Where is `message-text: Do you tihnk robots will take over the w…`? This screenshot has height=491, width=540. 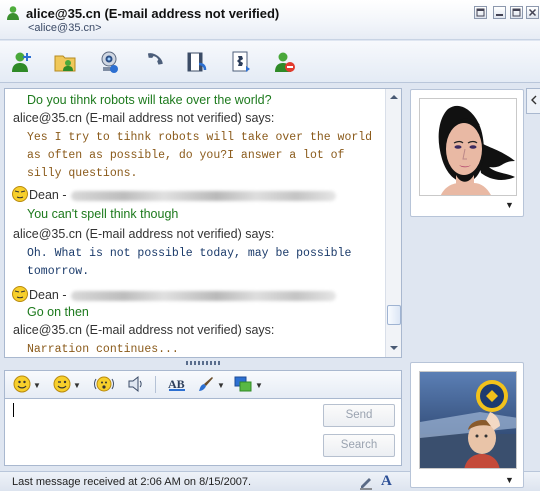 message-text: Do you tihnk robots will take over the w… is located at coordinates (149, 100).